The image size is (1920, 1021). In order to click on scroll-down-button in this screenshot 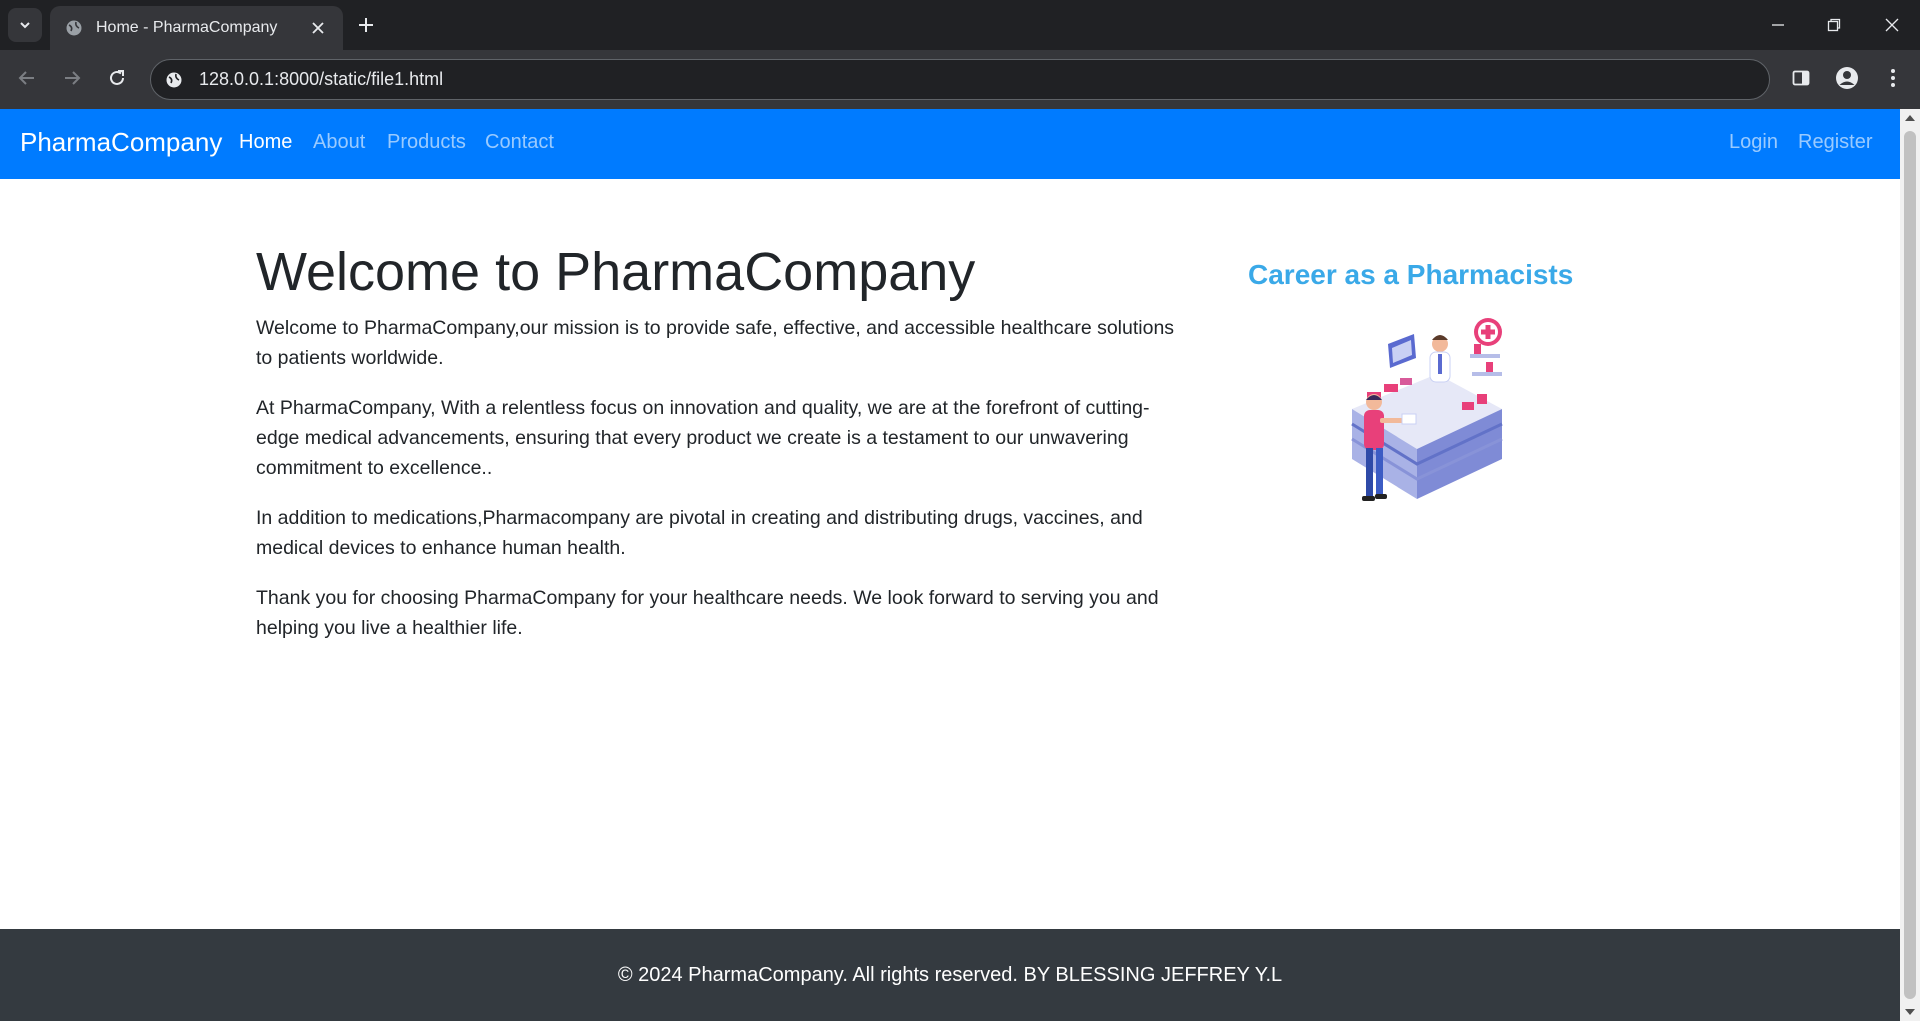, I will do `click(1910, 1012)`.